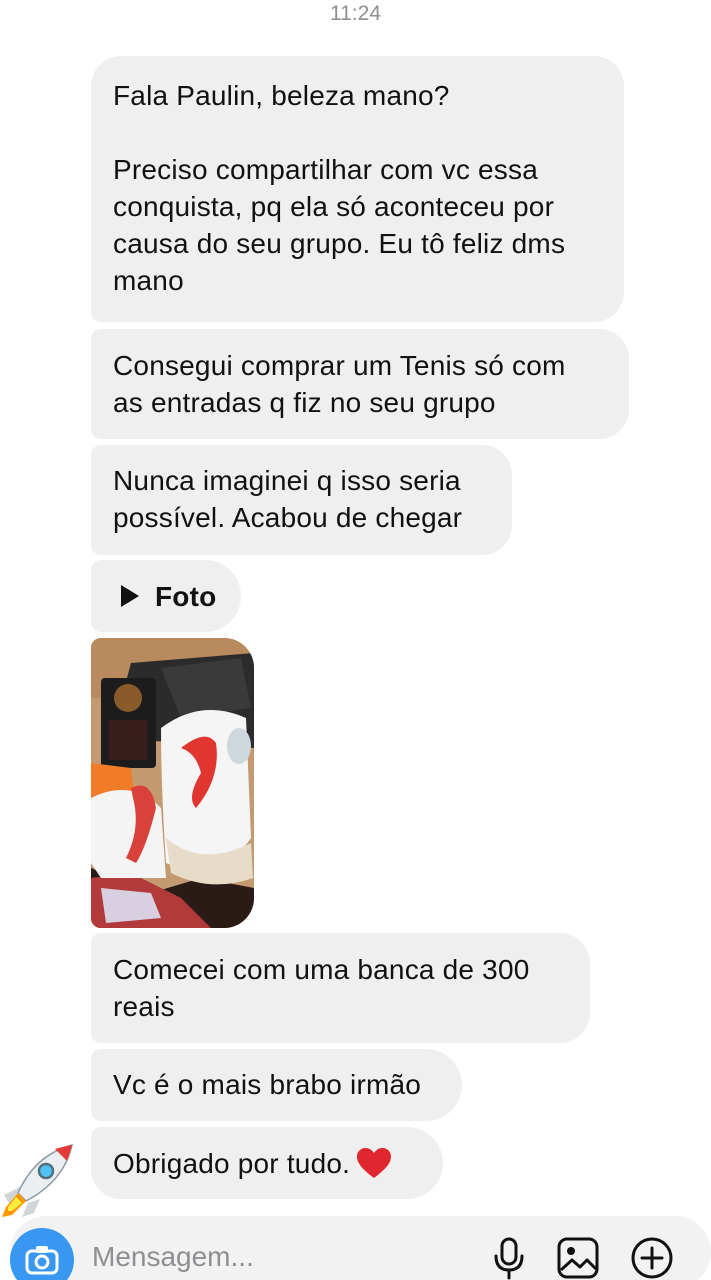  I want to click on message-bubble: Comecei com uma banca de 300 reais, so click(340, 988).